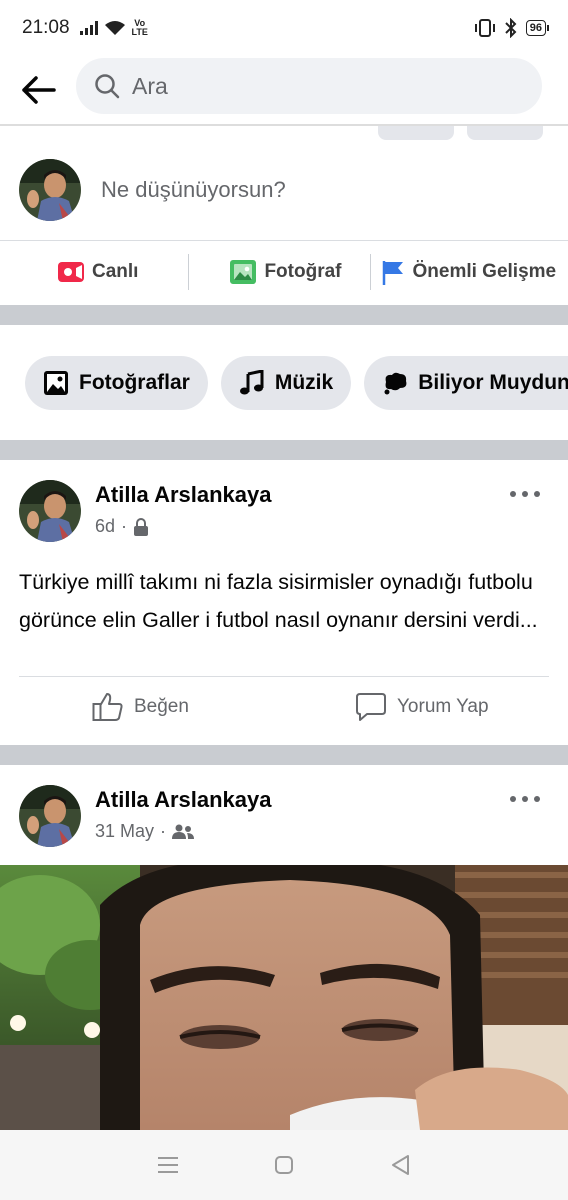 This screenshot has height=1200, width=568. What do you see at coordinates (284, 815) in the screenshot?
I see `feed-post: Atilla Arslankaya 31 May ·` at bounding box center [284, 815].